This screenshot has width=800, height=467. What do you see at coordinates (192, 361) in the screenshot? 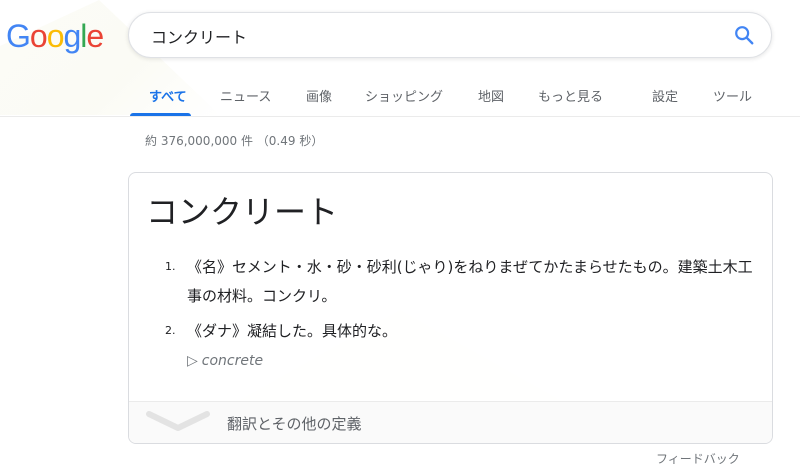
I see `play-triangle-icon: ▷` at bounding box center [192, 361].